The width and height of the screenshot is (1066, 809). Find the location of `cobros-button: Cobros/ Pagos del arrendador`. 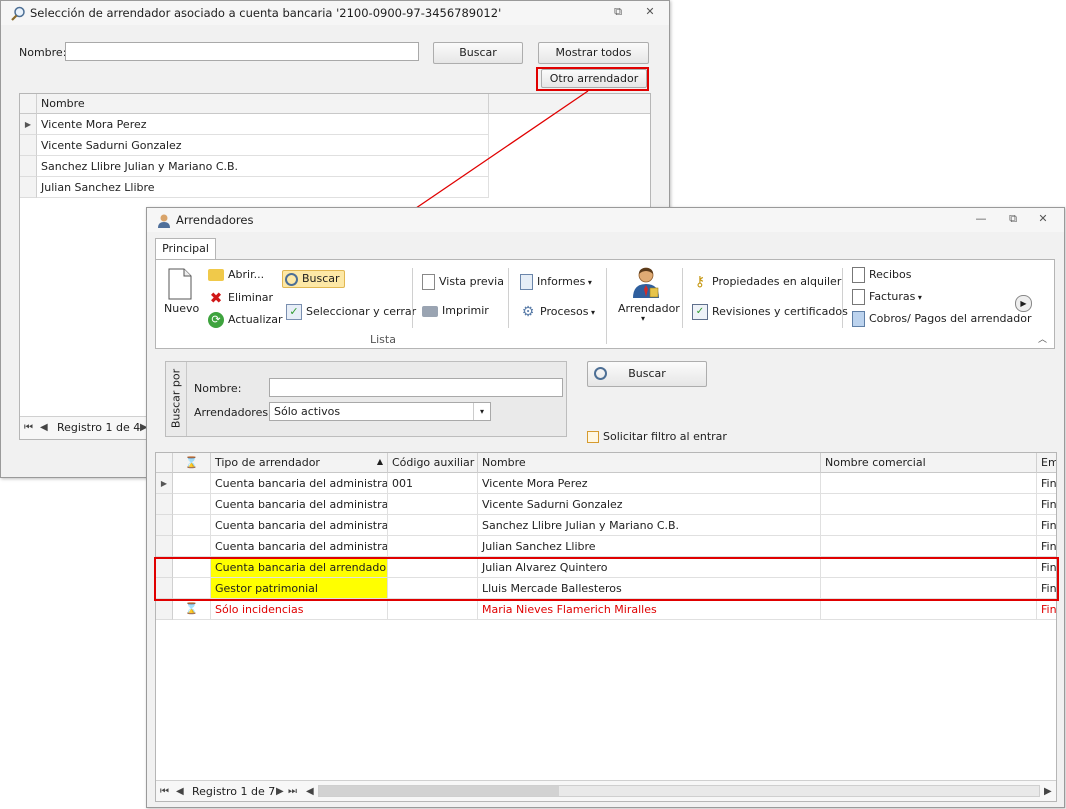

cobros-button: Cobros/ Pagos del arrendador is located at coordinates (942, 319).